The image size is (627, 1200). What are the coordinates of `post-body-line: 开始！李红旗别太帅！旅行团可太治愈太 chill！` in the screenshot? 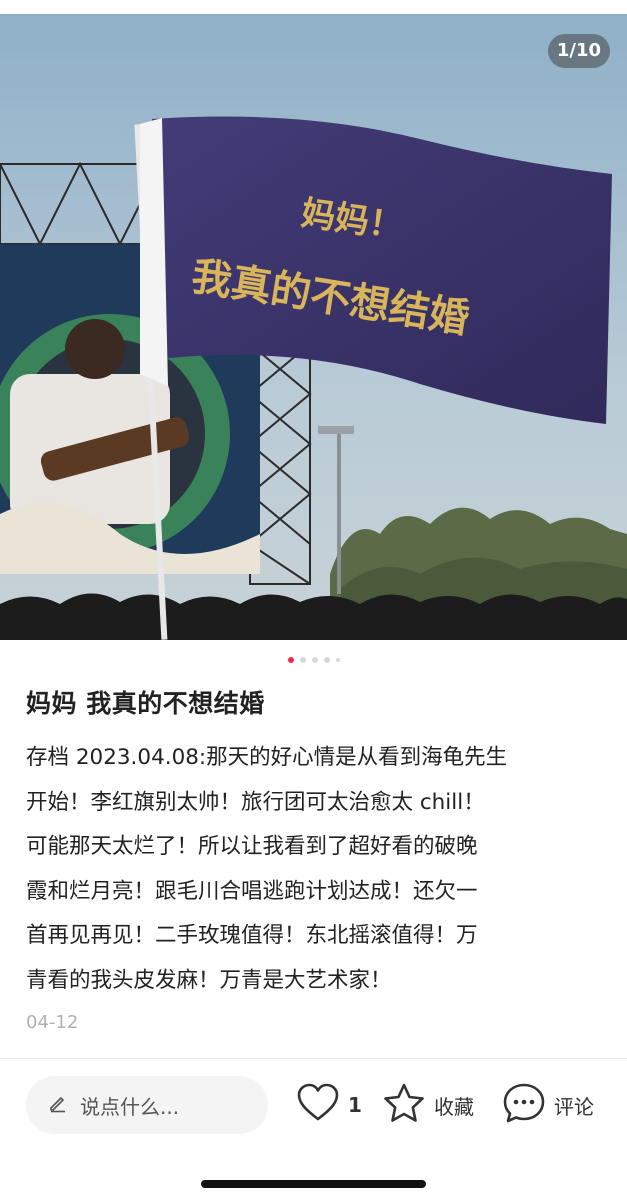 It's located at (255, 802).